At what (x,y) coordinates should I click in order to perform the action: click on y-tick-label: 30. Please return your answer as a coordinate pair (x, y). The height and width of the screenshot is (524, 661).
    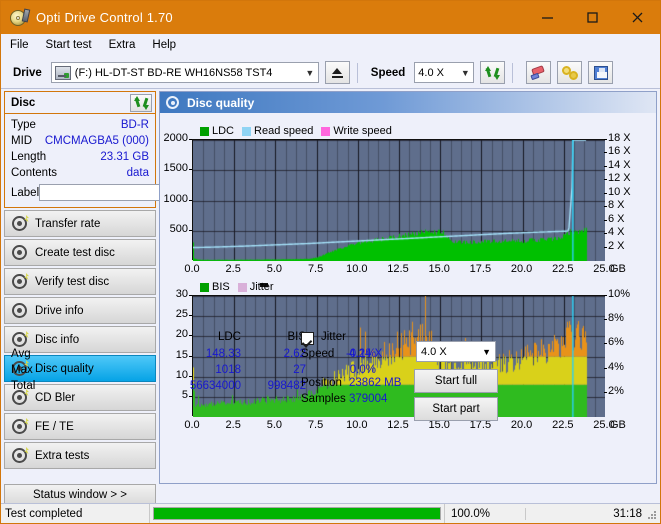
    Looking at the image, I should click on (181, 294).